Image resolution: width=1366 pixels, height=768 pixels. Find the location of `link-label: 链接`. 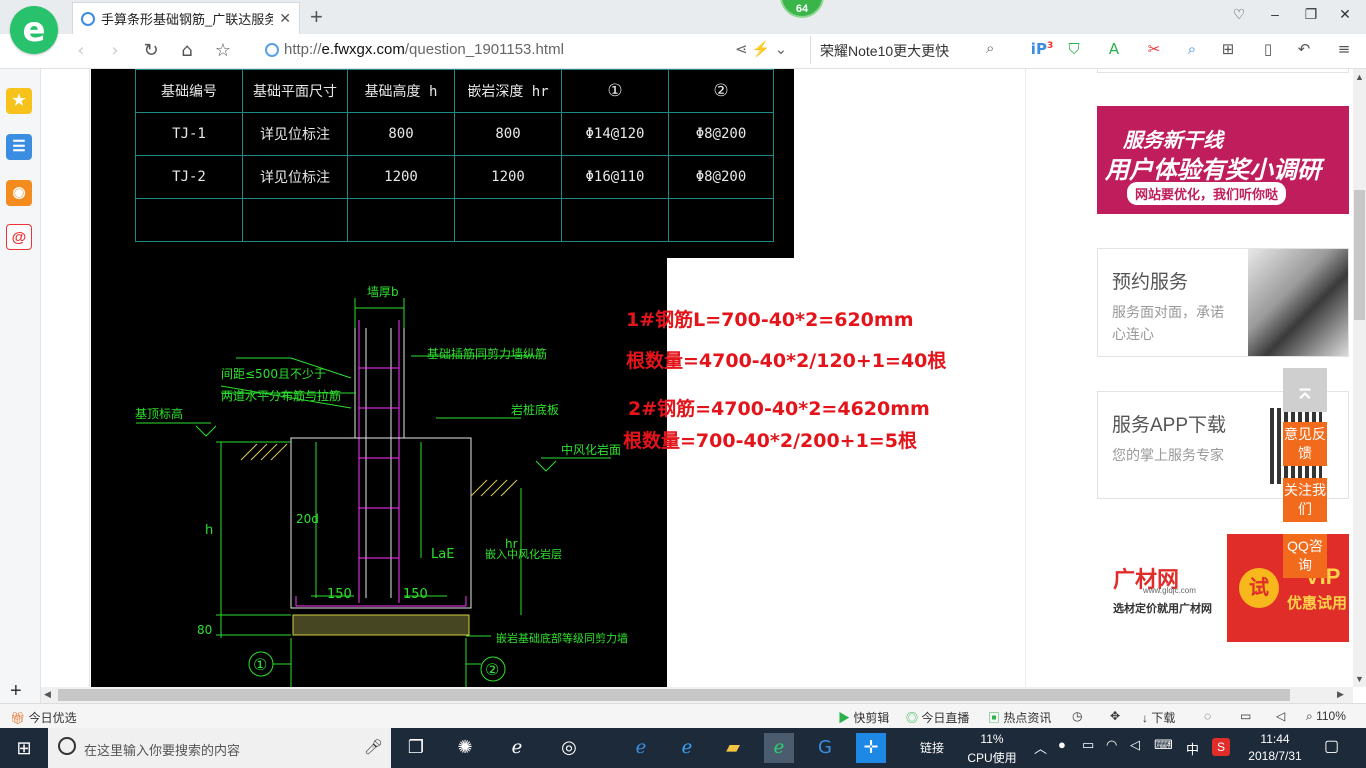

link-label: 链接 is located at coordinates (932, 747).